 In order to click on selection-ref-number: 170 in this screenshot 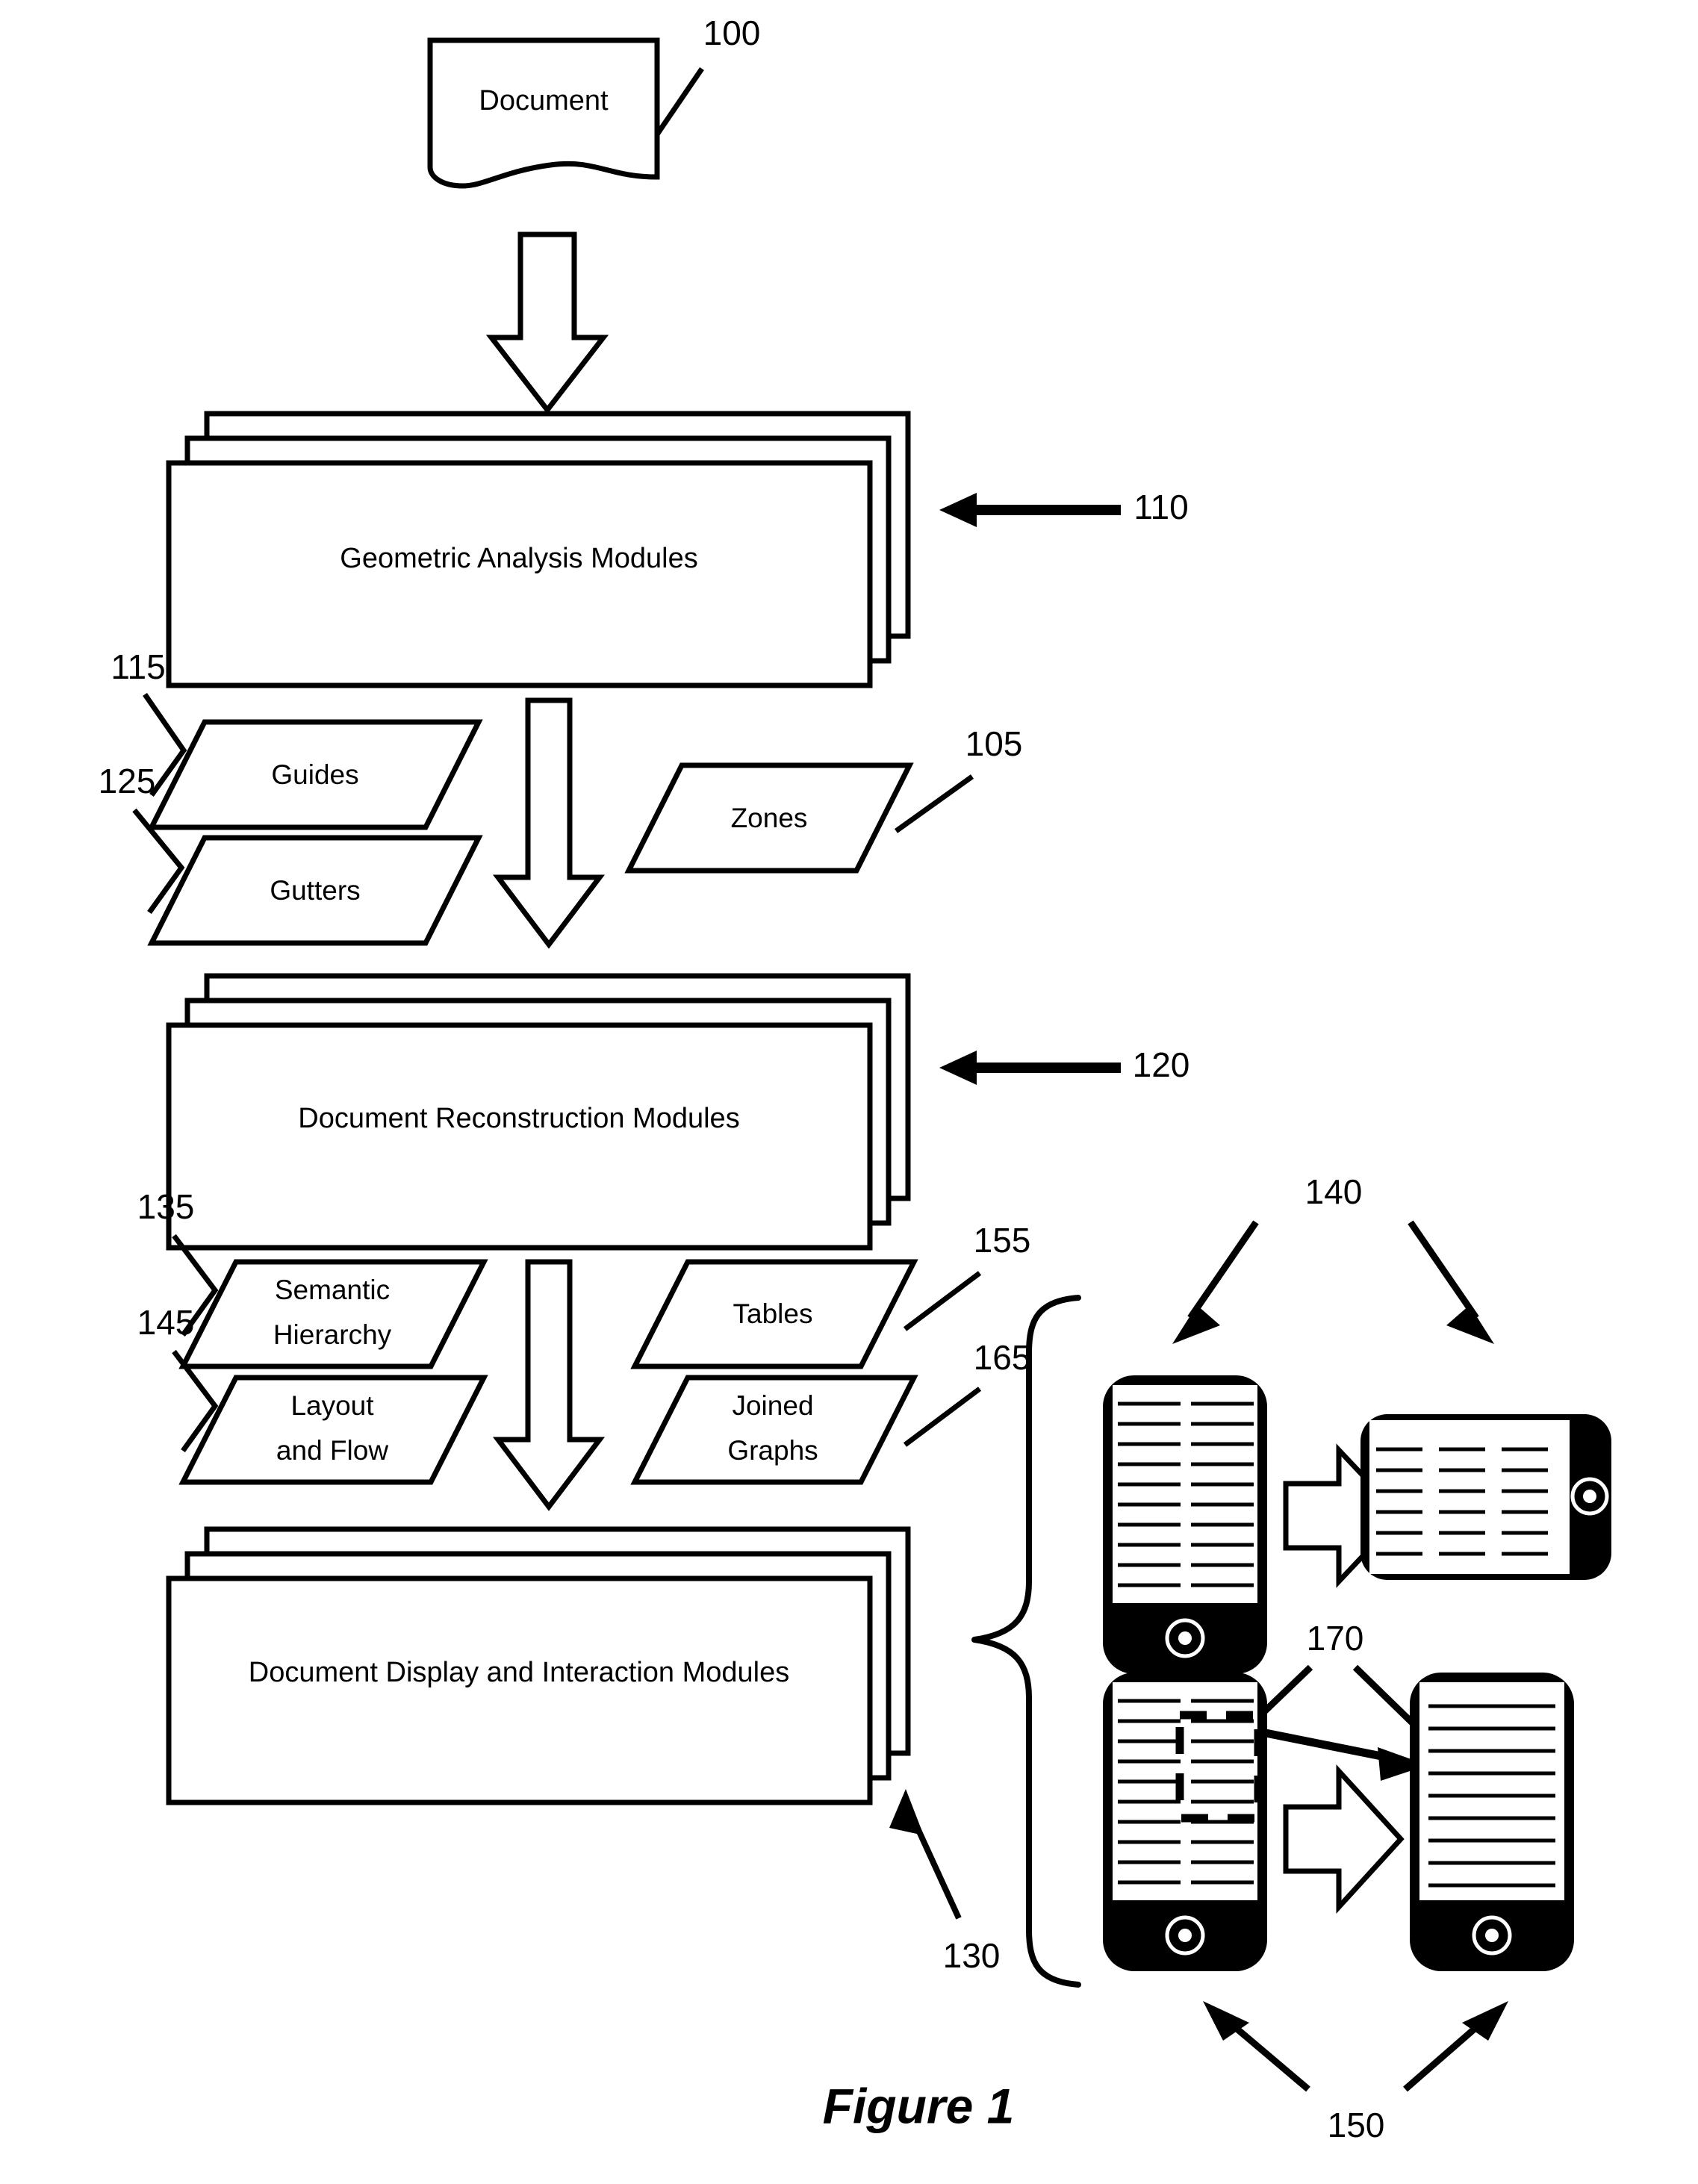, I will do `click(1335, 1638)`.